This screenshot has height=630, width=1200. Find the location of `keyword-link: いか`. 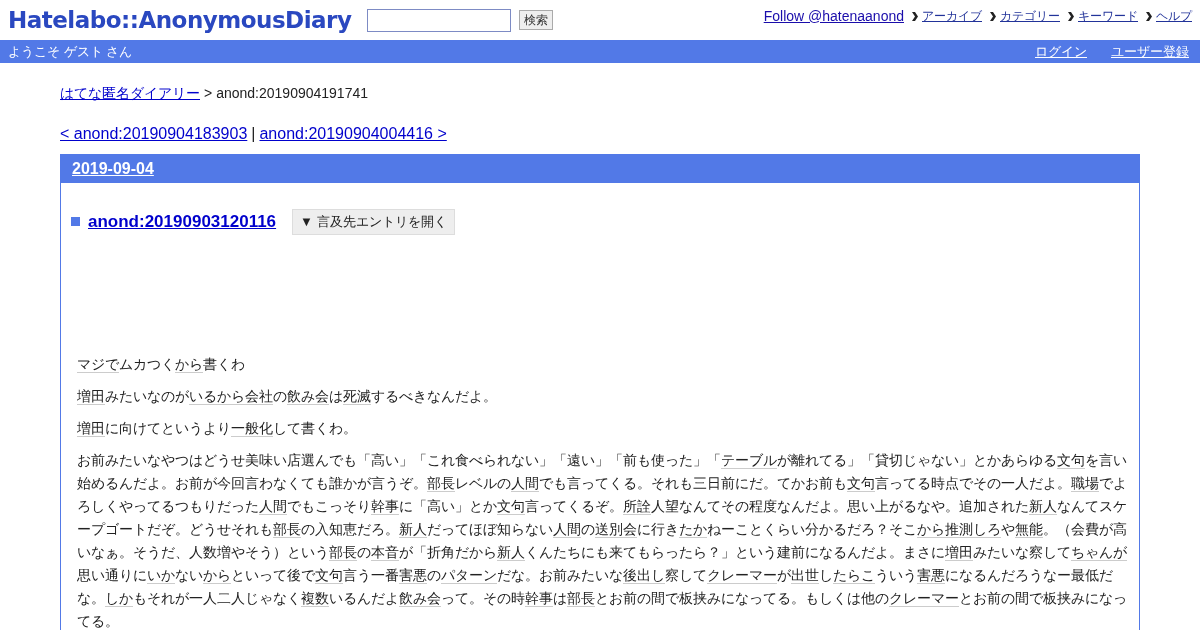

keyword-link: いか is located at coordinates (161, 575).